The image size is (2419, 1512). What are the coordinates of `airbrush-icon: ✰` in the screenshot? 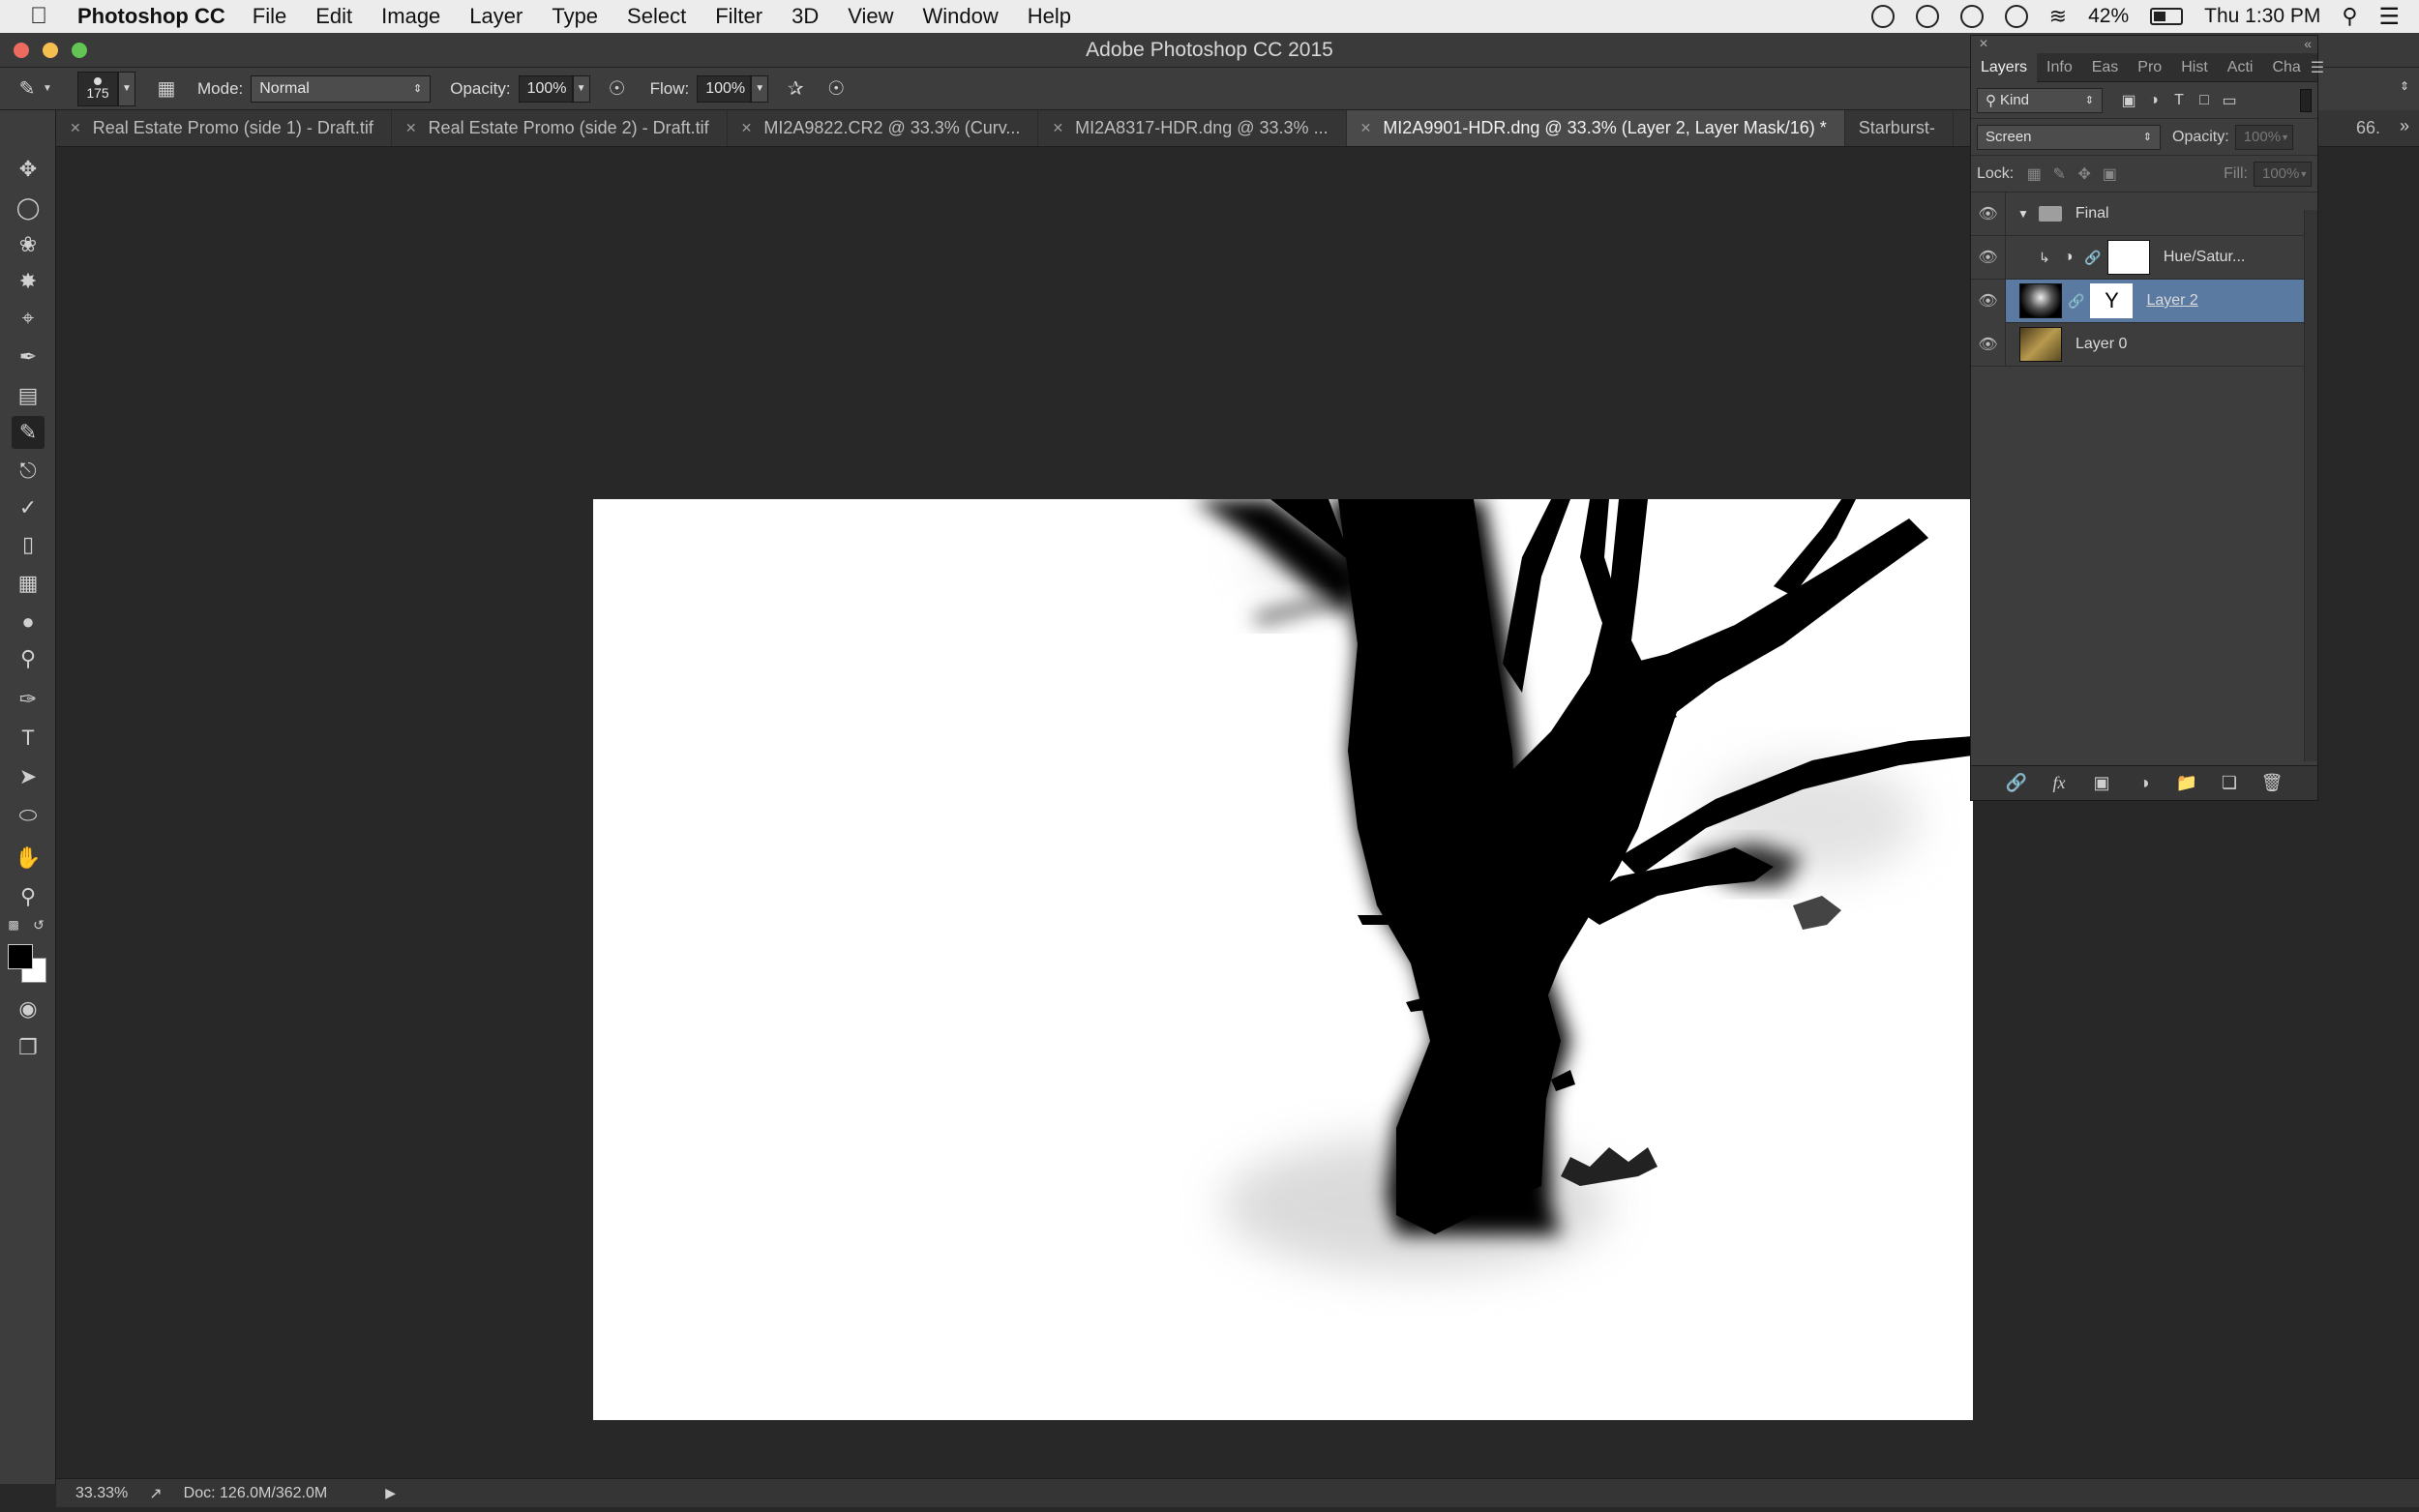 It's located at (795, 89).